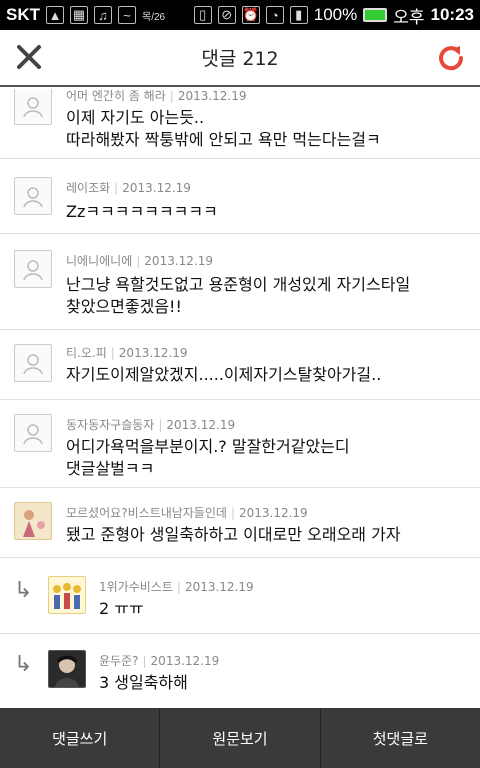 The width and height of the screenshot is (480, 768). What do you see at coordinates (250, 15) in the screenshot?
I see `alarm-icon: ⏰` at bounding box center [250, 15].